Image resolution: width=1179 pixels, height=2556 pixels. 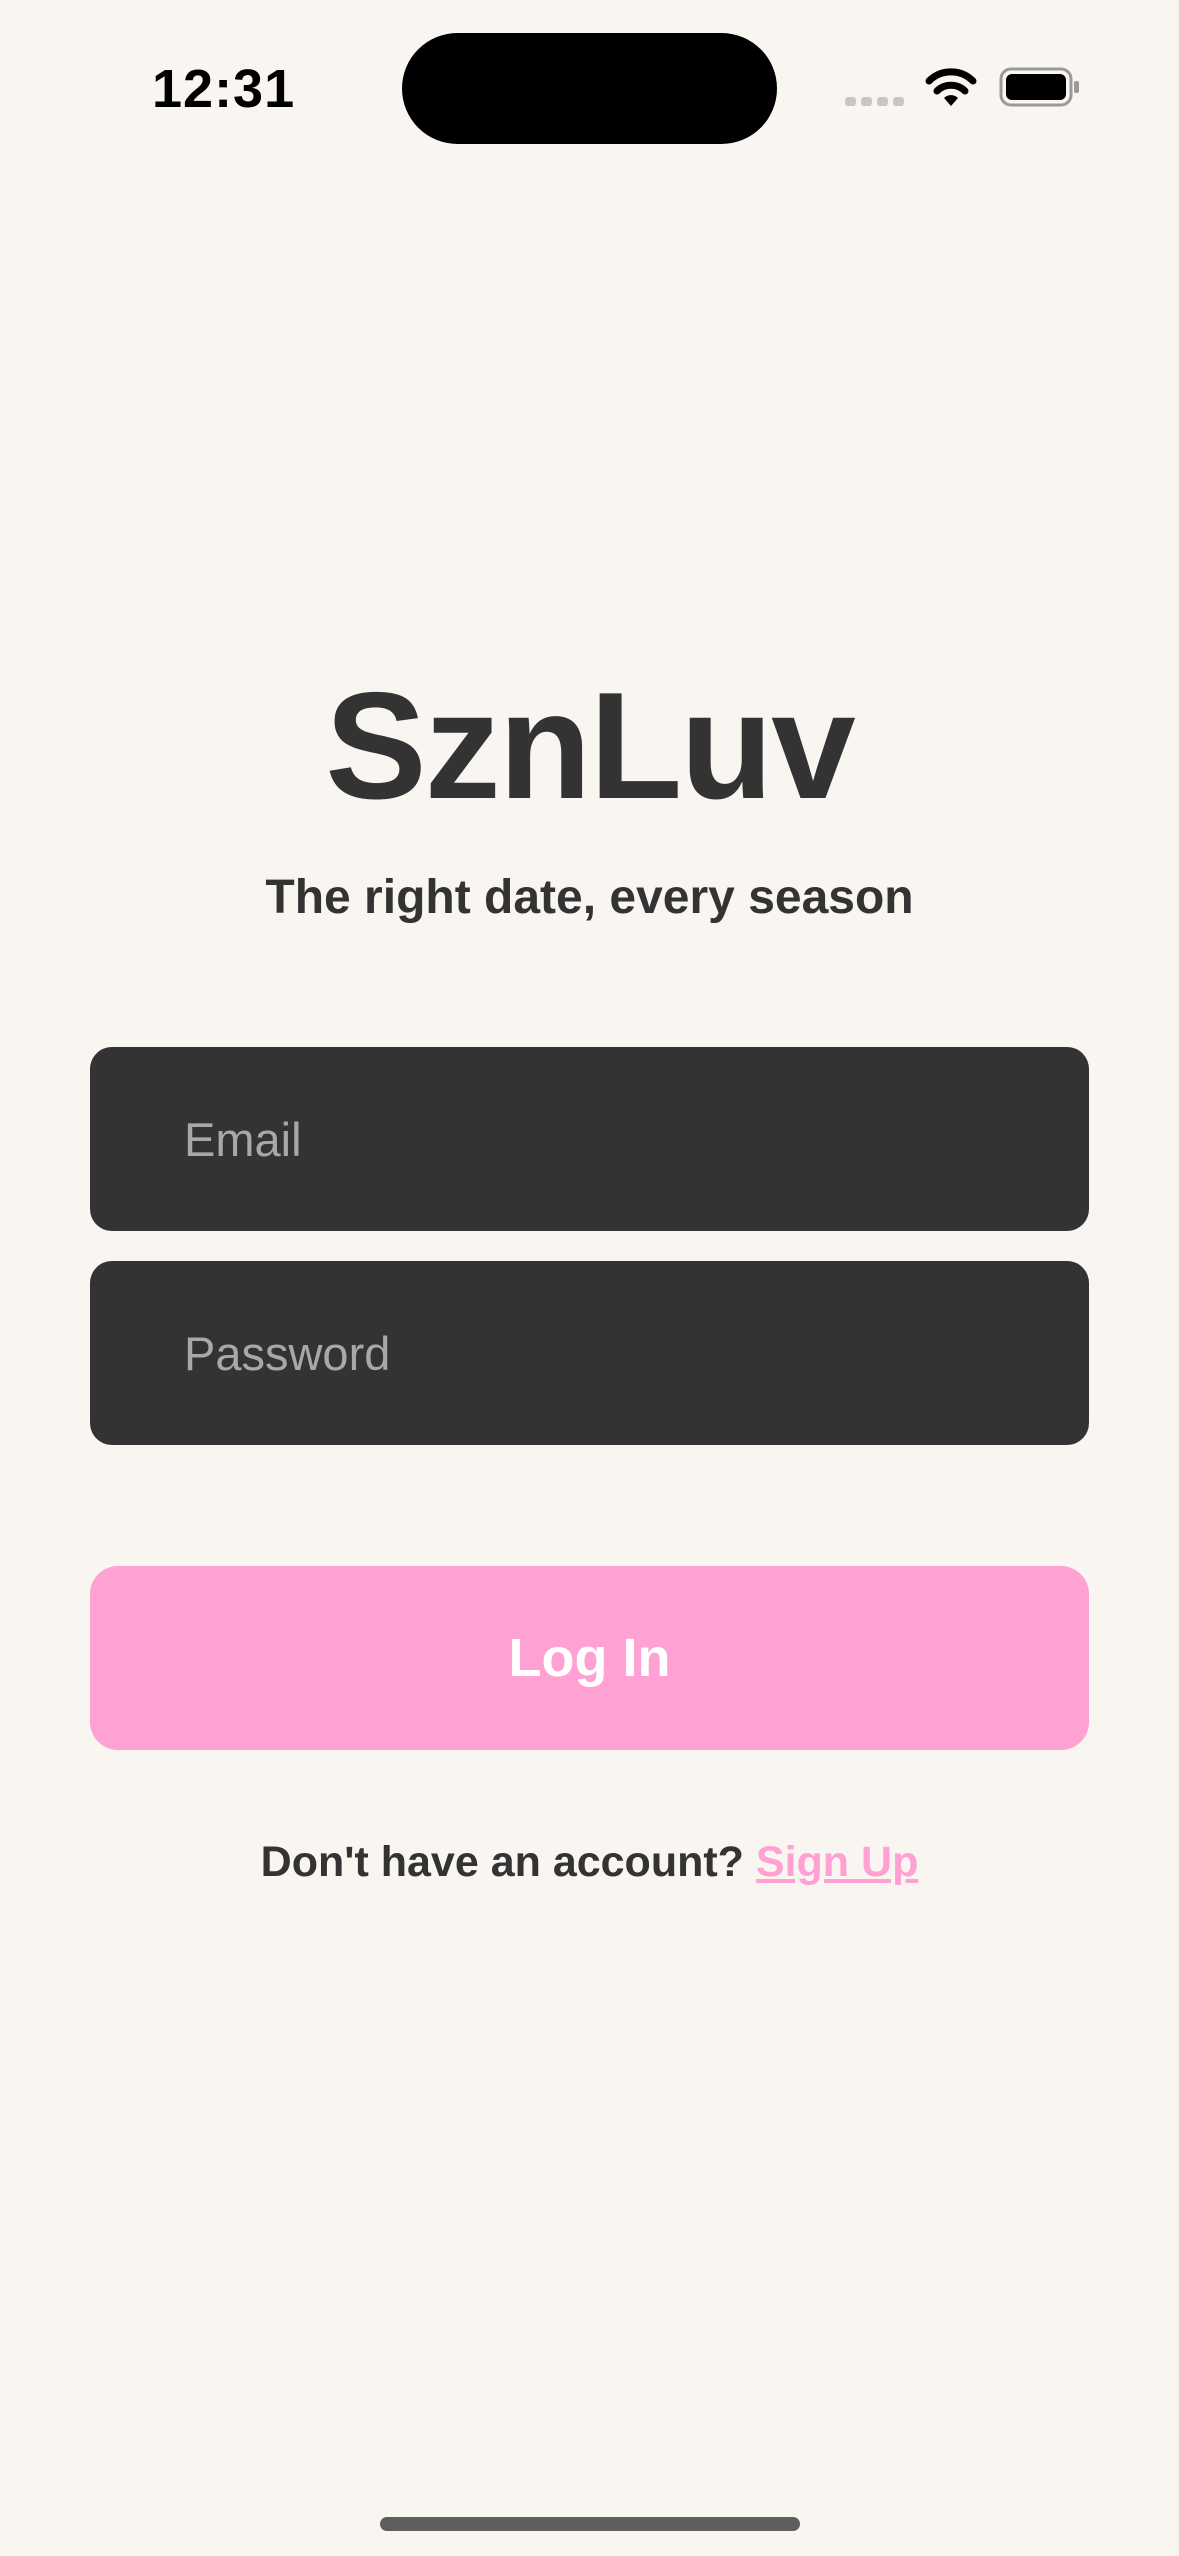 What do you see at coordinates (224, 89) in the screenshot?
I see `status-time: 12:31` at bounding box center [224, 89].